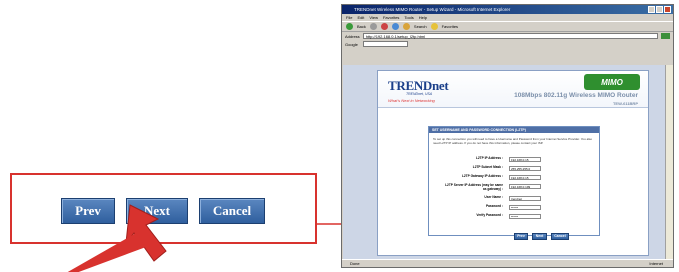  What do you see at coordinates (539, 236) in the screenshot?
I see `page-next-button: Next` at bounding box center [539, 236].